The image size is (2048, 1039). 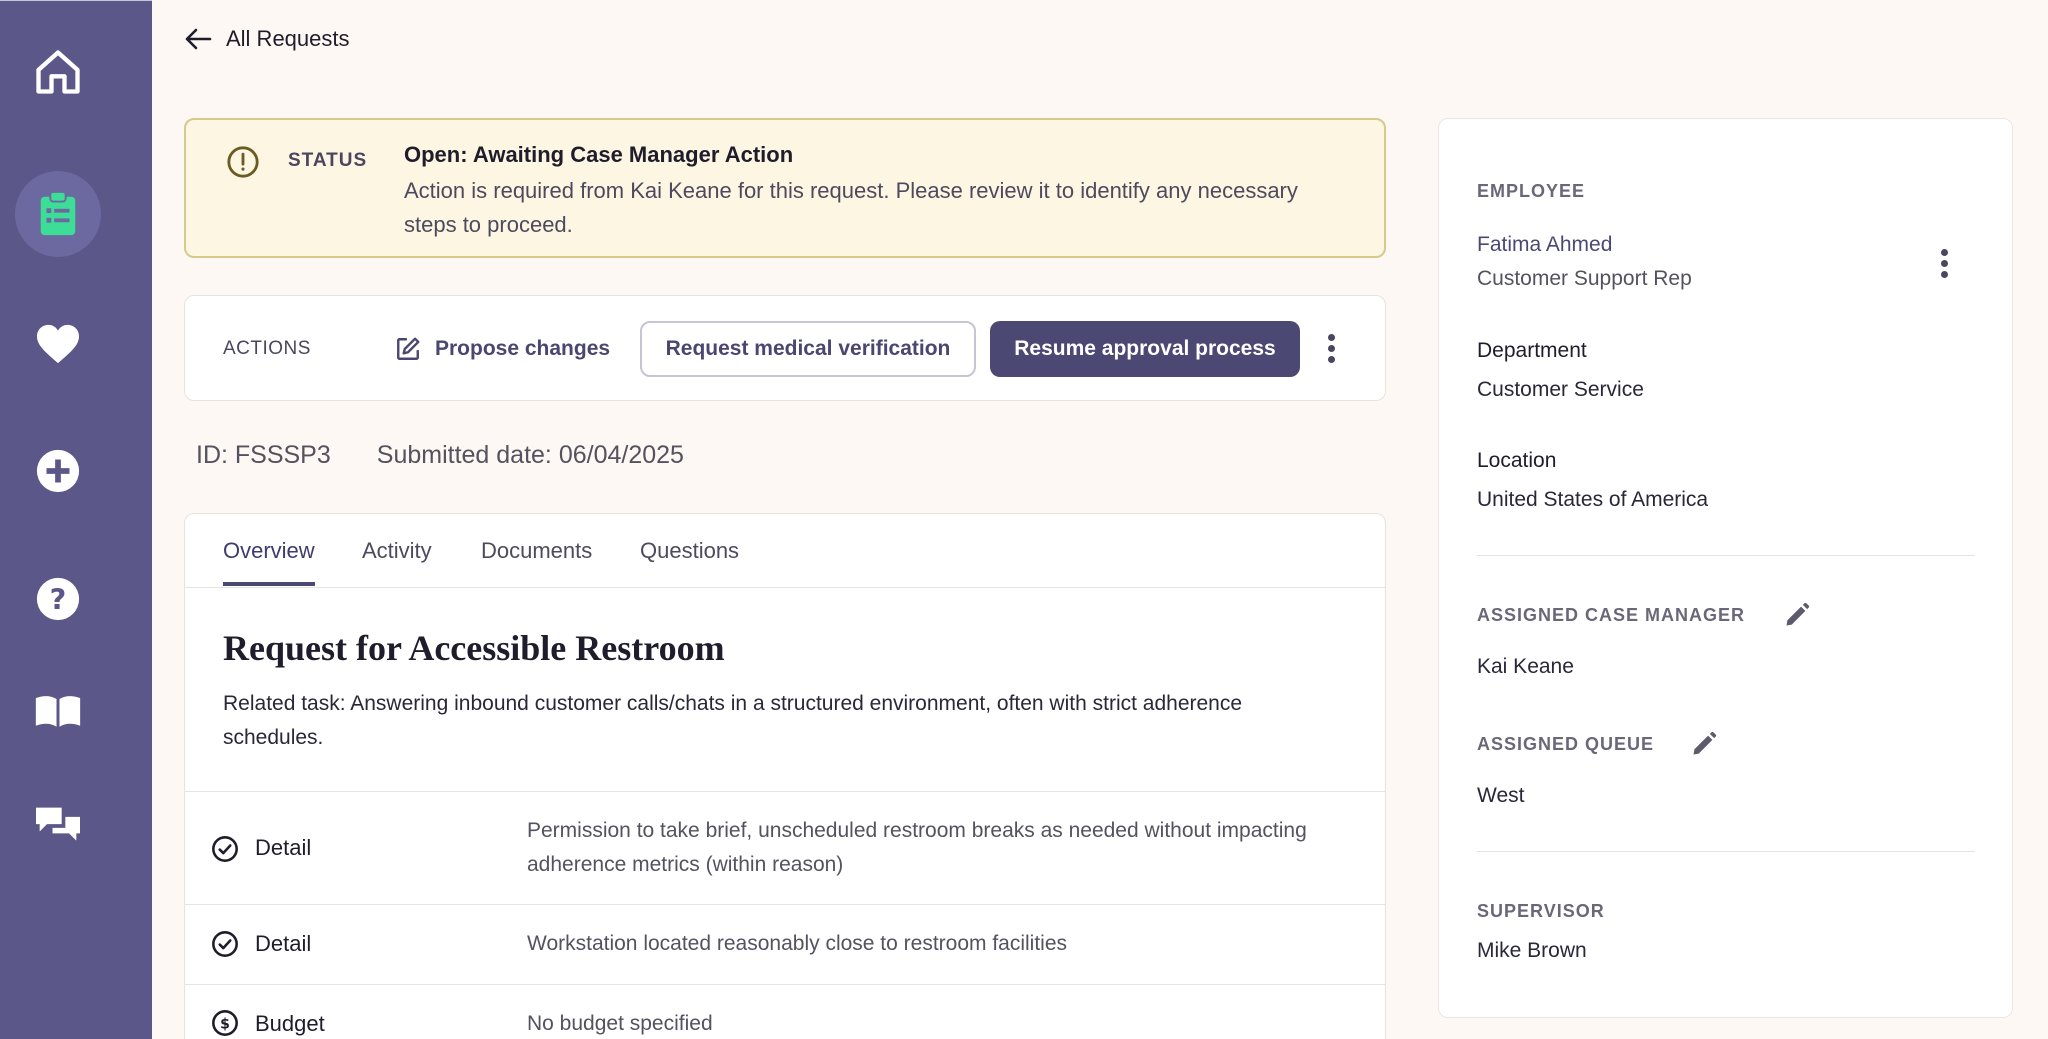 I want to click on queue-name: West, so click(x=1501, y=795).